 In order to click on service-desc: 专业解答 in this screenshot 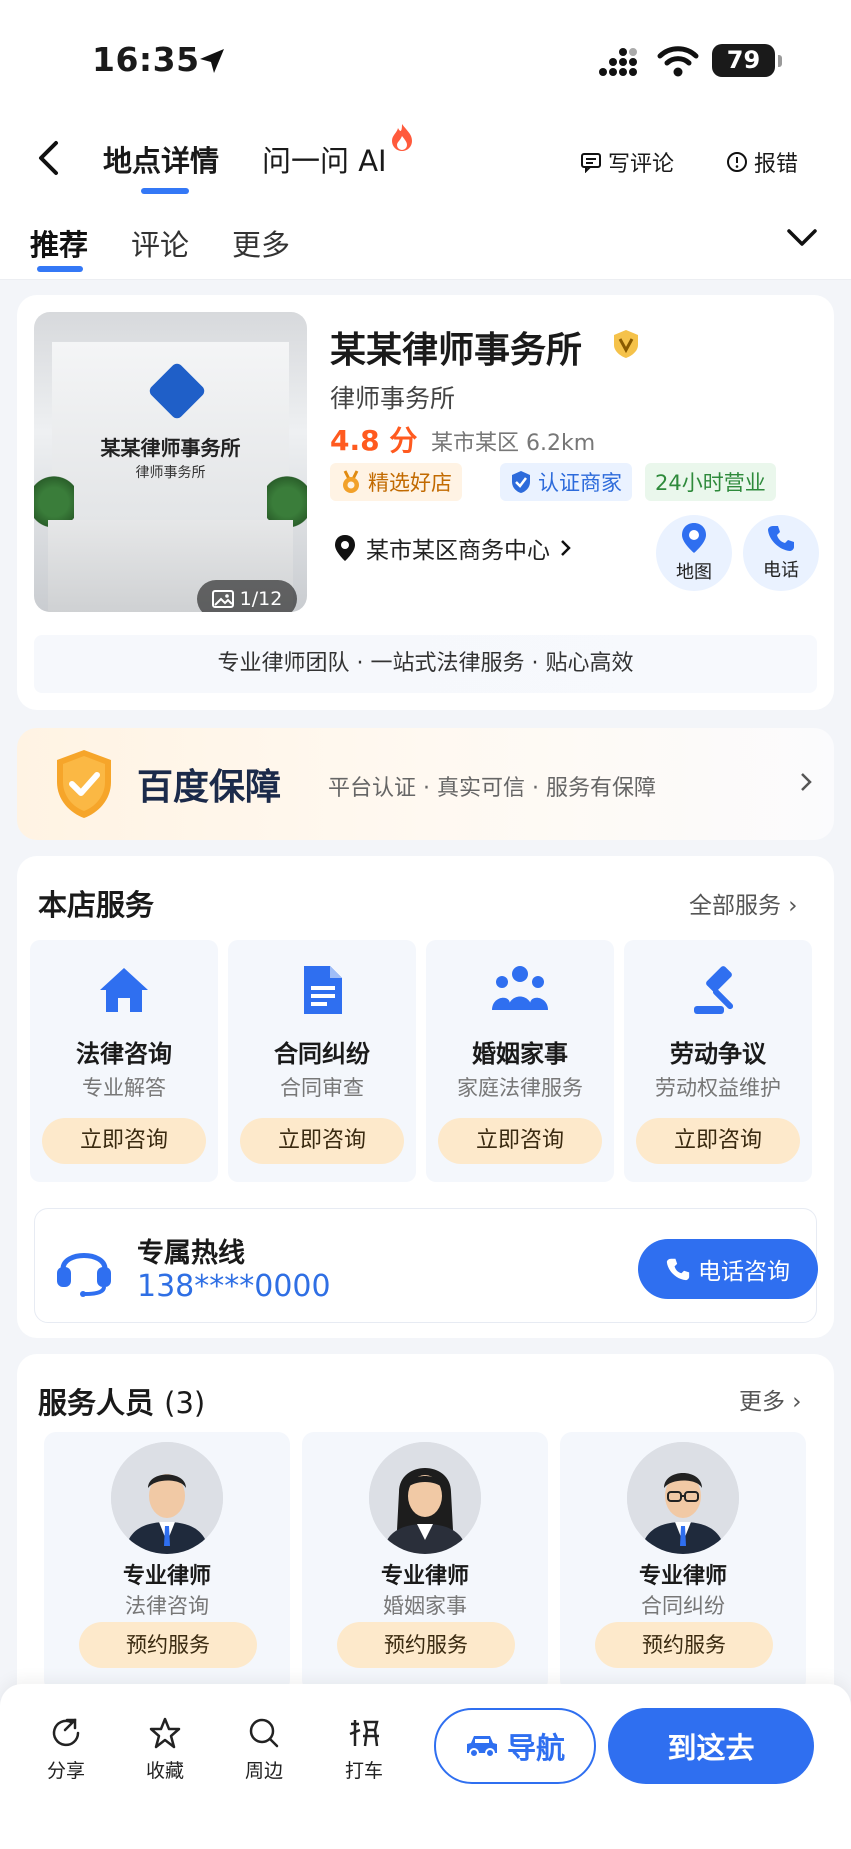, I will do `click(124, 1088)`.